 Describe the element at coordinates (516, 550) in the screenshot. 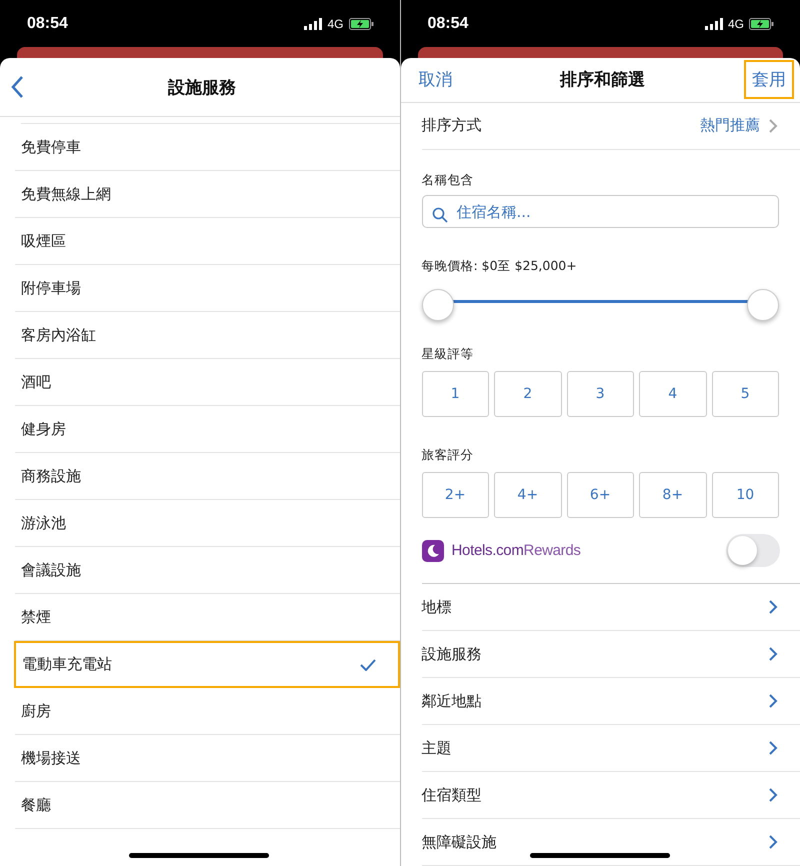

I see `rewards-logo: Hotels.comRewards` at that location.